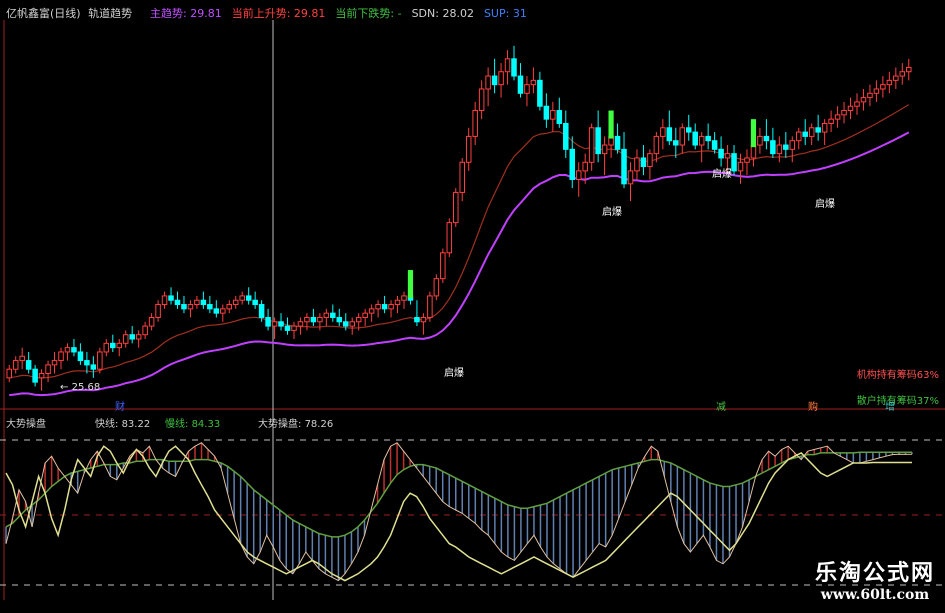  Describe the element at coordinates (120, 407) in the screenshot. I see `bottom-tag: 财` at that location.